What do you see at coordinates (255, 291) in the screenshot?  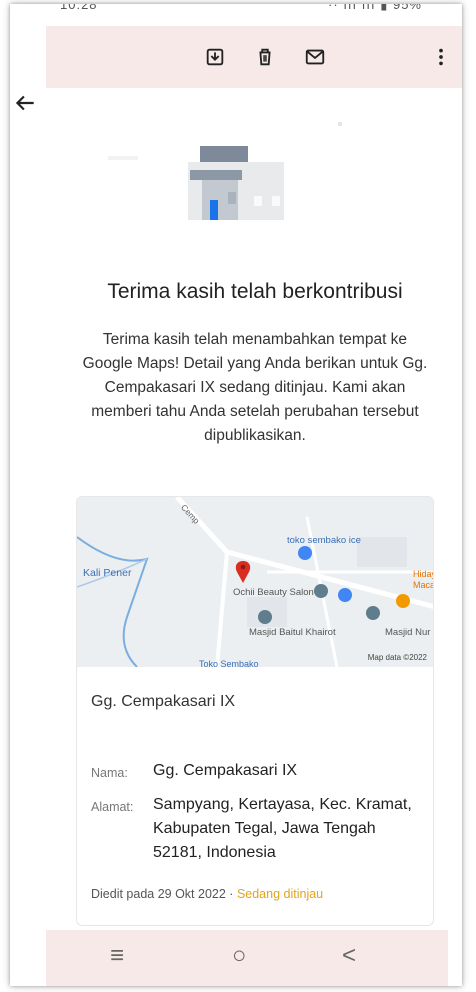 I see `email-title: Terima kasih telah berkontribusi` at bounding box center [255, 291].